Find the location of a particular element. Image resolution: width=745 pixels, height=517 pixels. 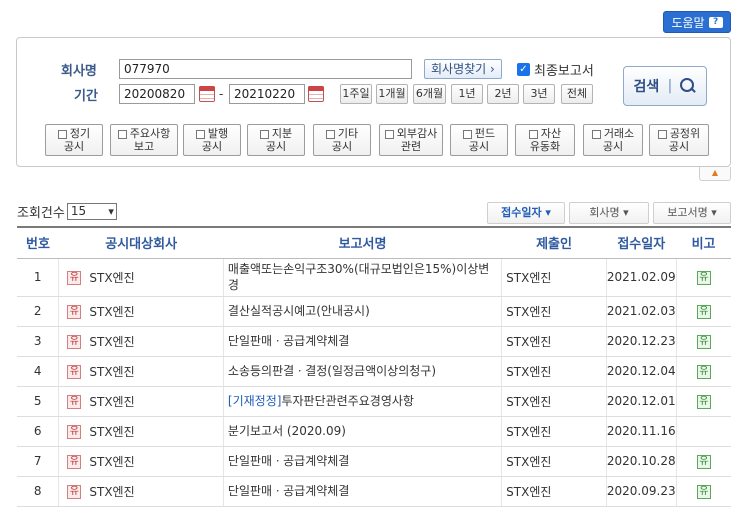

note-cell is located at coordinates (703, 431).